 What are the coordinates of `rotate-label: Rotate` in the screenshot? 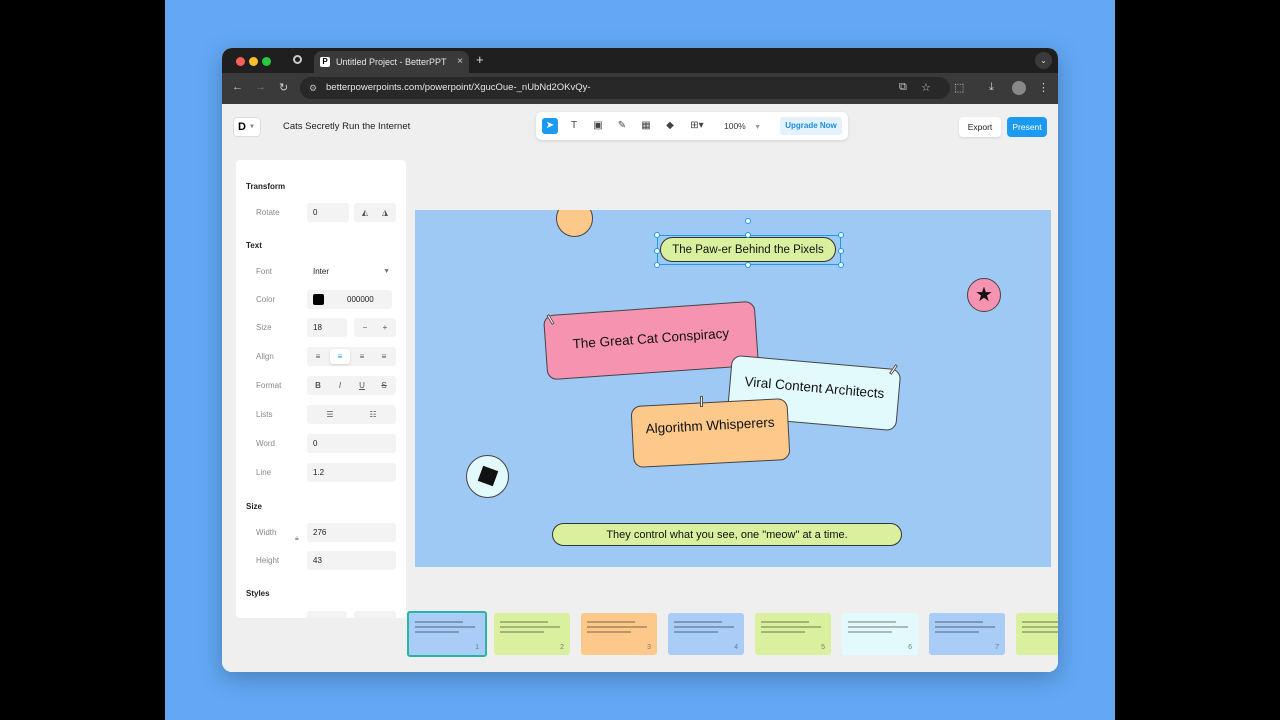 It's located at (268, 212).